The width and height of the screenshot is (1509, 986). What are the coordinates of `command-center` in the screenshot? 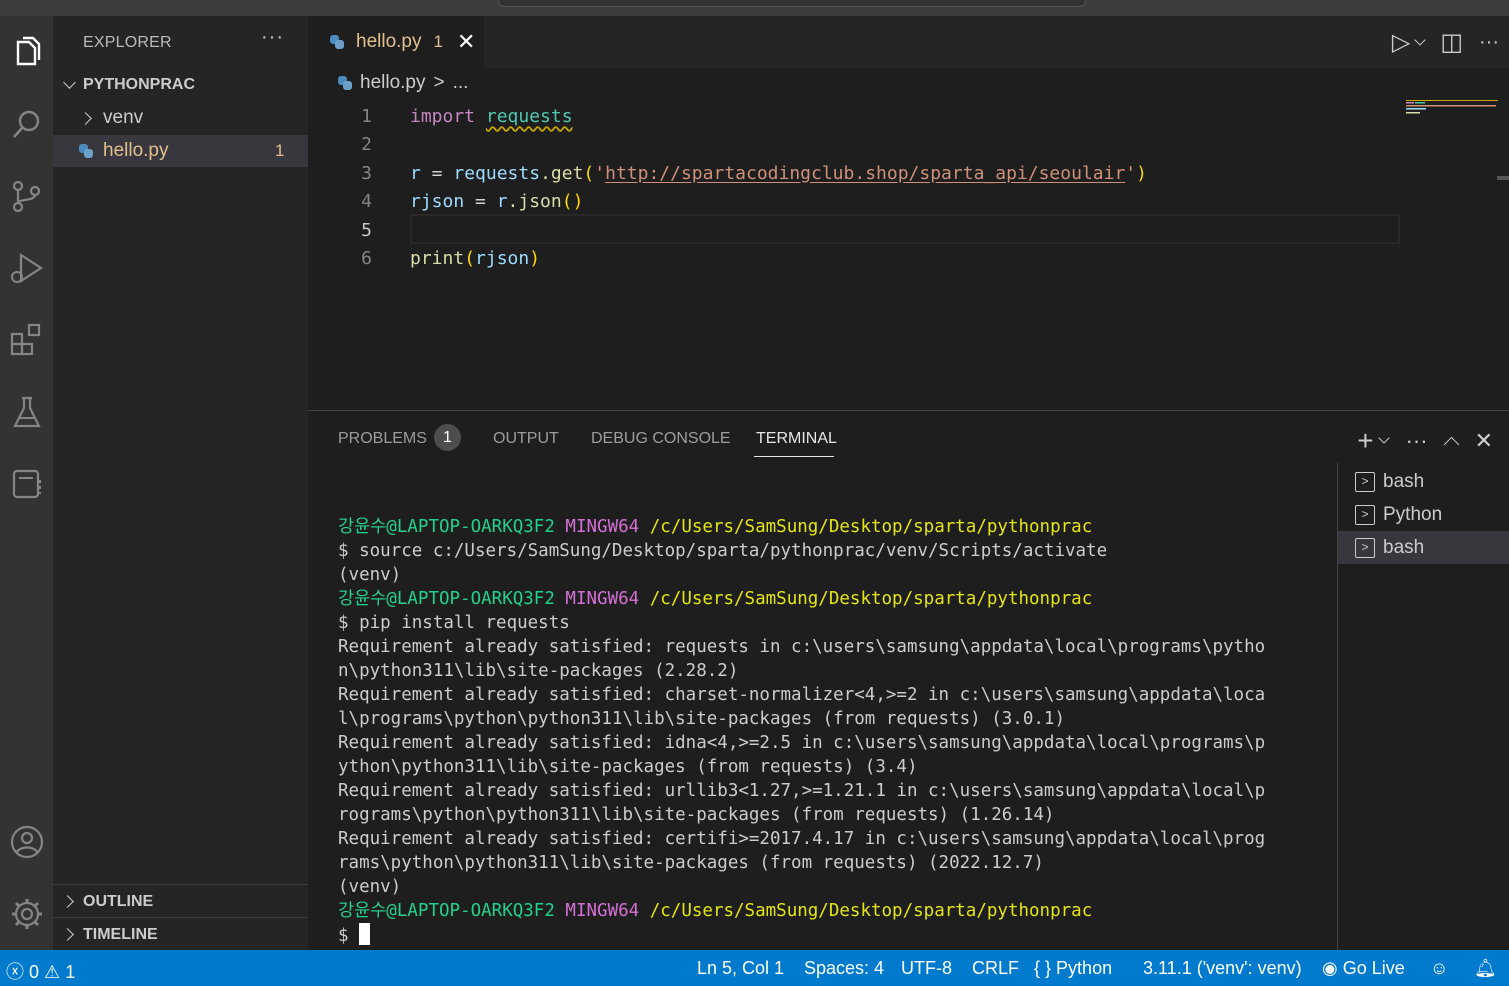 It's located at (792, 3).